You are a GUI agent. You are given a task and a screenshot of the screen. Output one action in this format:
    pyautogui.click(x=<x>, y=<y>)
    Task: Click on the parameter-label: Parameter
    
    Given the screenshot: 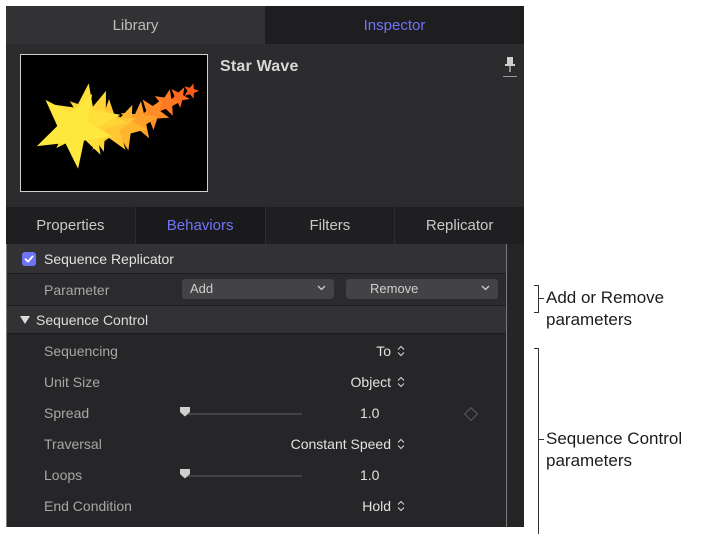 What is the action you would take?
    pyautogui.click(x=77, y=290)
    